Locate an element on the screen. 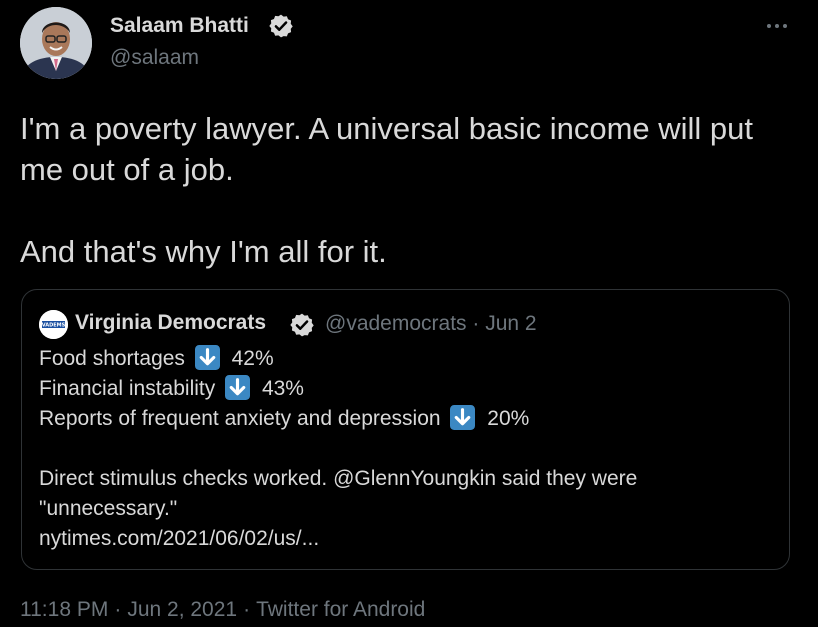 The height and width of the screenshot is (627, 818). author-display-name: Salaam Bhatti is located at coordinates (179, 26).